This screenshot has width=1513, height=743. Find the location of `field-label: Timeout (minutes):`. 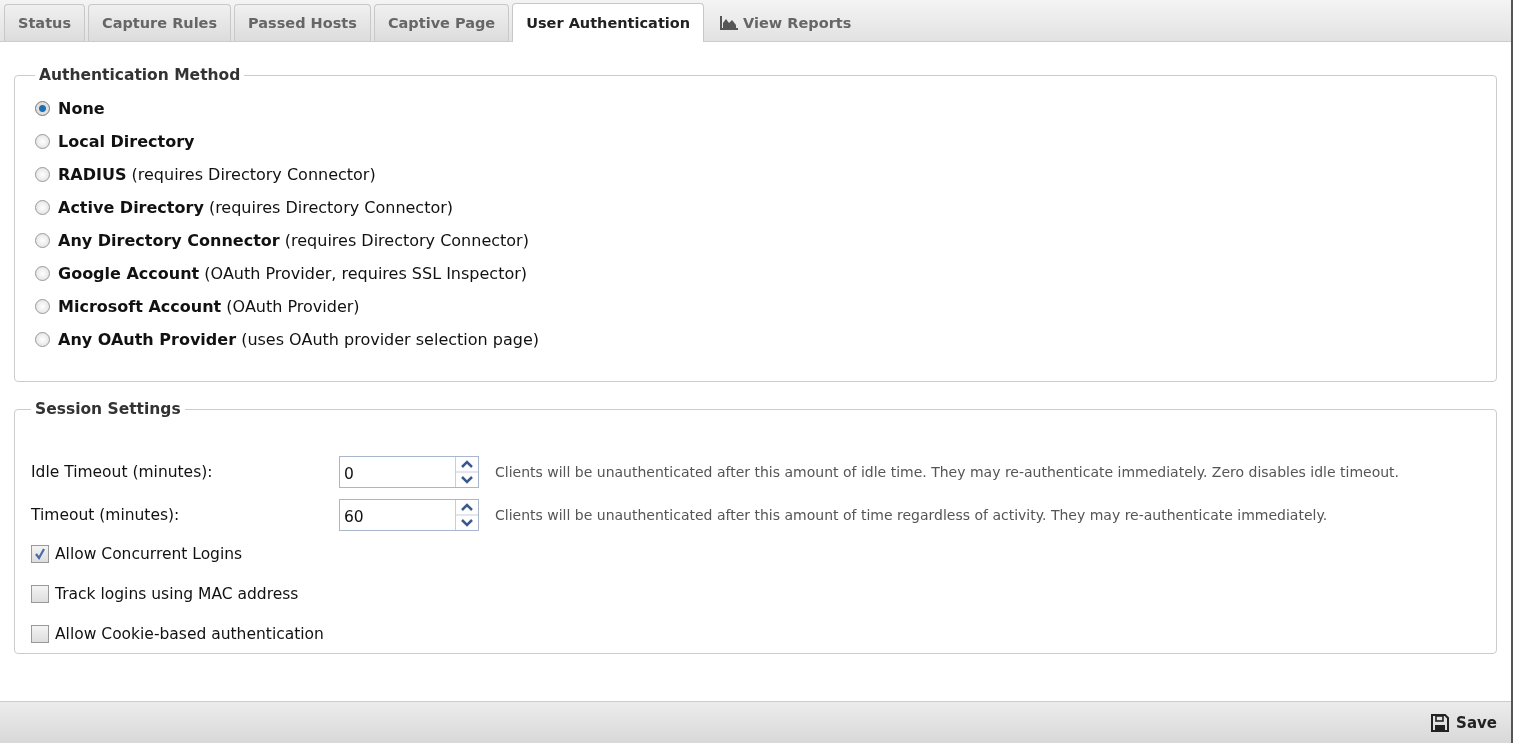

field-label: Timeout (minutes): is located at coordinates (106, 515).